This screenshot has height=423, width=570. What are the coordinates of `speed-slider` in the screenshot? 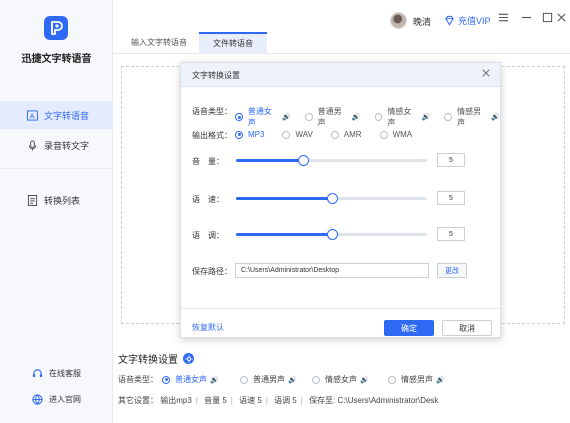 It's located at (331, 198).